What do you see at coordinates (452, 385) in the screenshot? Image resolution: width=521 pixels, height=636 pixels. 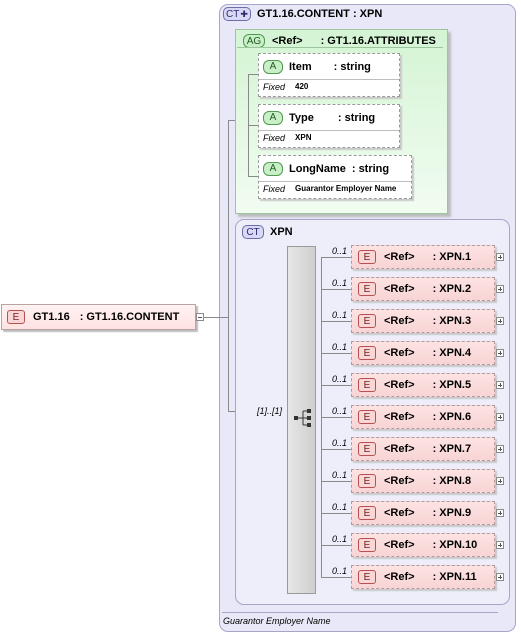 I see `child-type: : XPN.5` at bounding box center [452, 385].